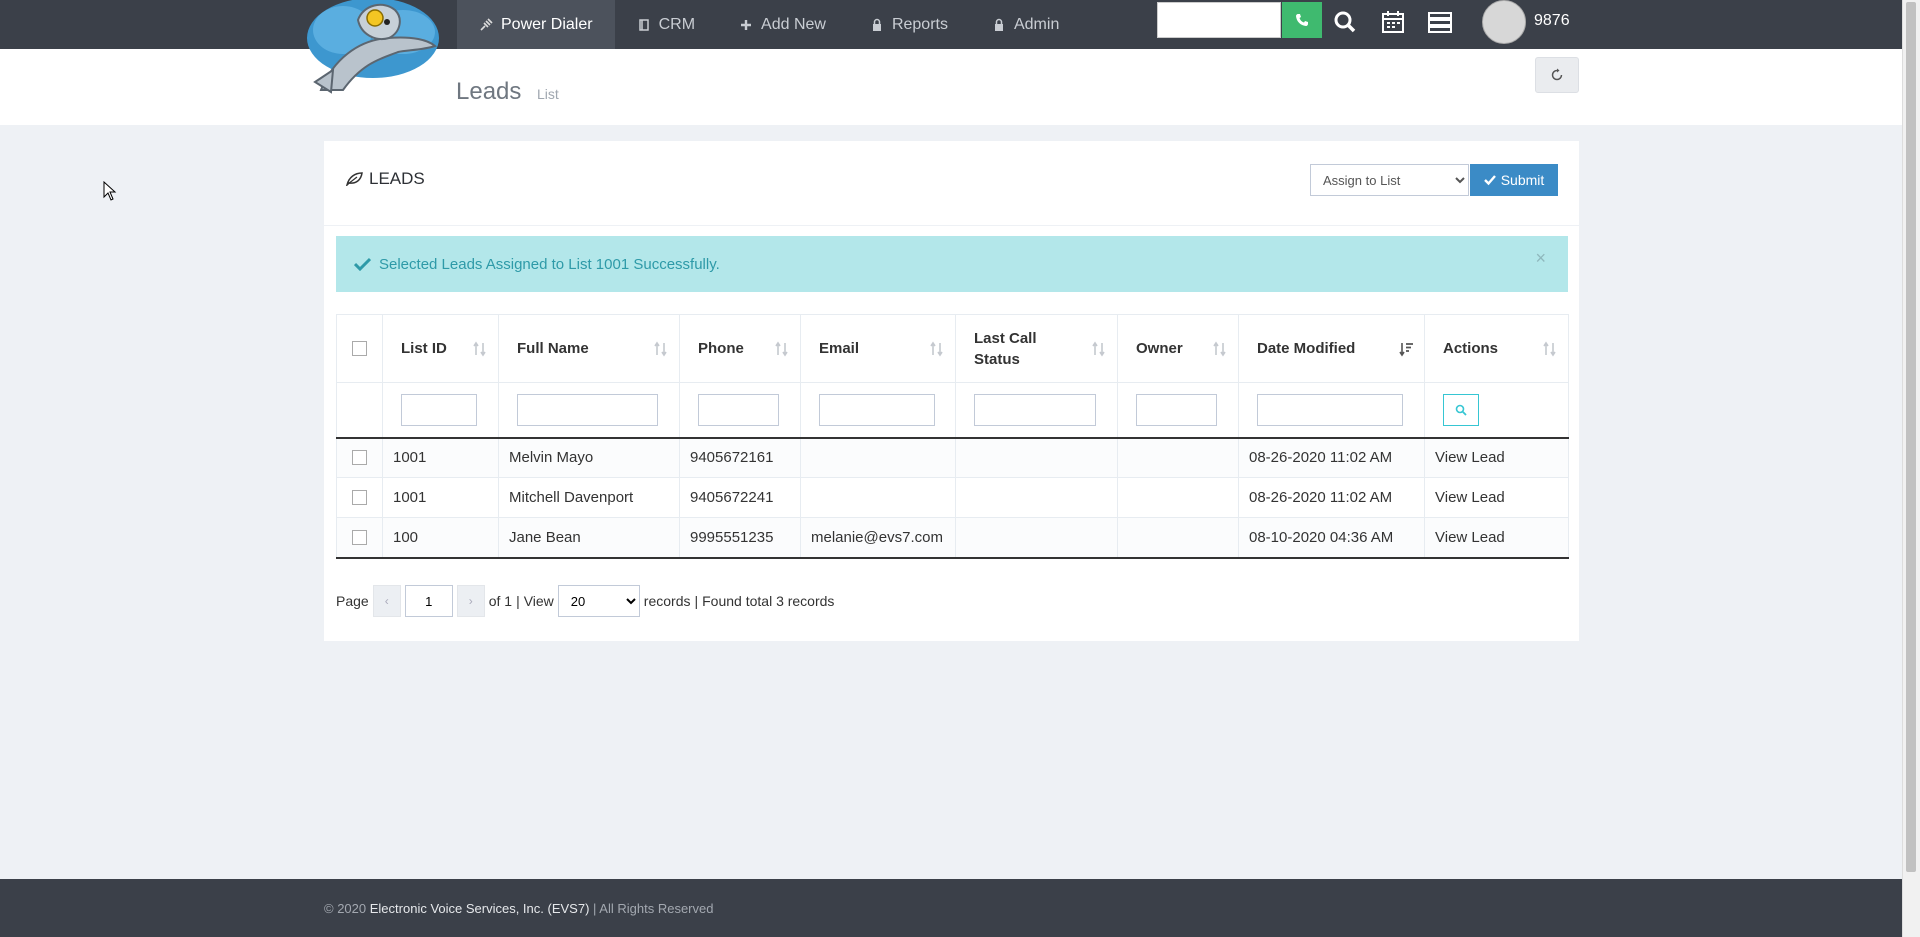 The height and width of the screenshot is (937, 1920). I want to click on calendar-icon, so click(1393, 22).